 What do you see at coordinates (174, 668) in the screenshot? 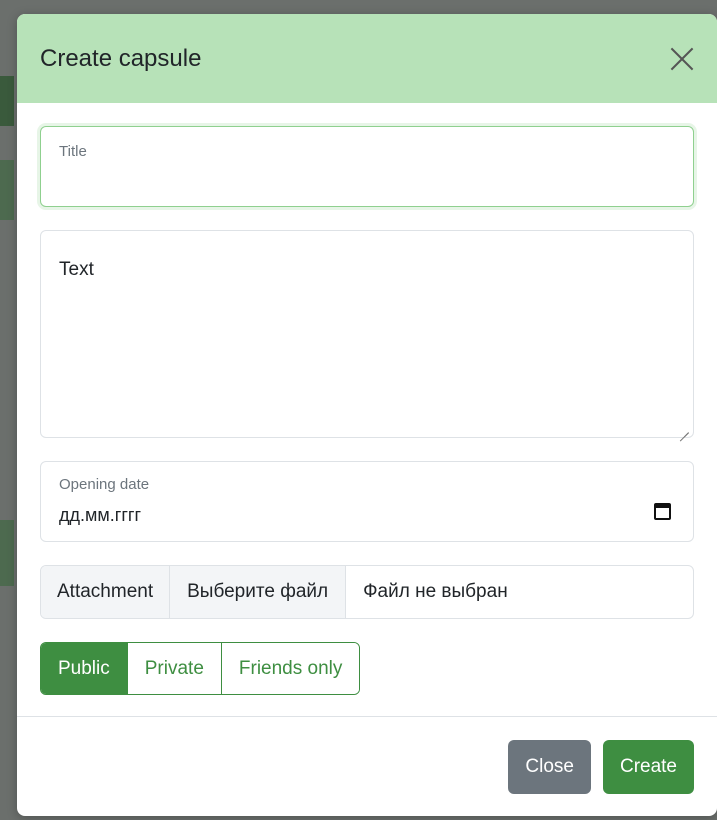
I see `visibility-private-button: Private` at bounding box center [174, 668].